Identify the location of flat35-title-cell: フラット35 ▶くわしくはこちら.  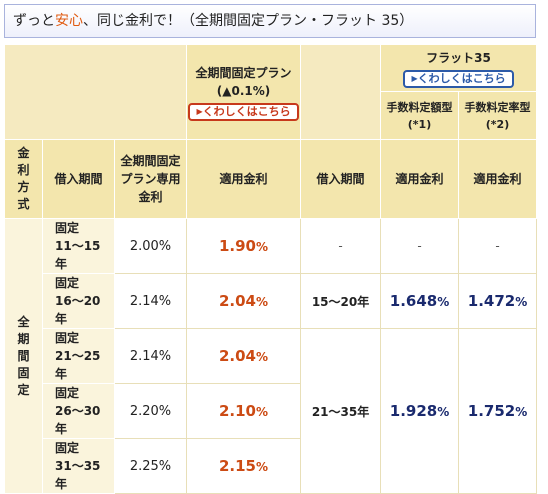
(459, 68).